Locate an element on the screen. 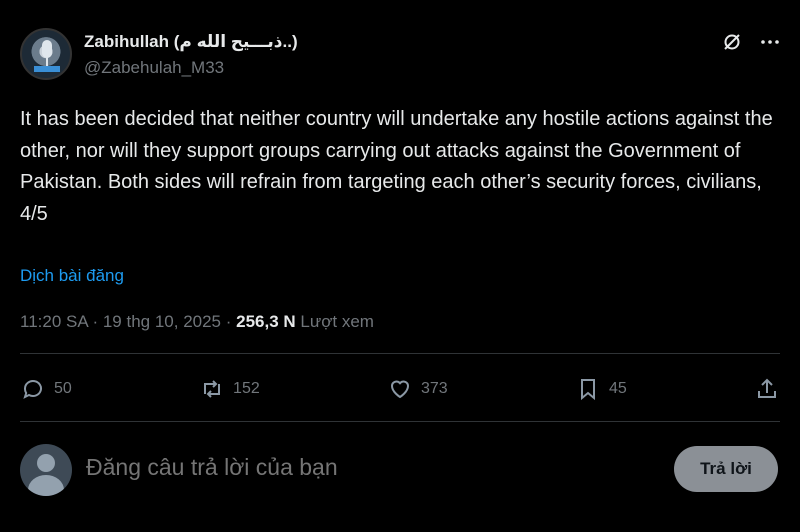  translate-post-link: Dịch bài đăng is located at coordinates (72, 276).